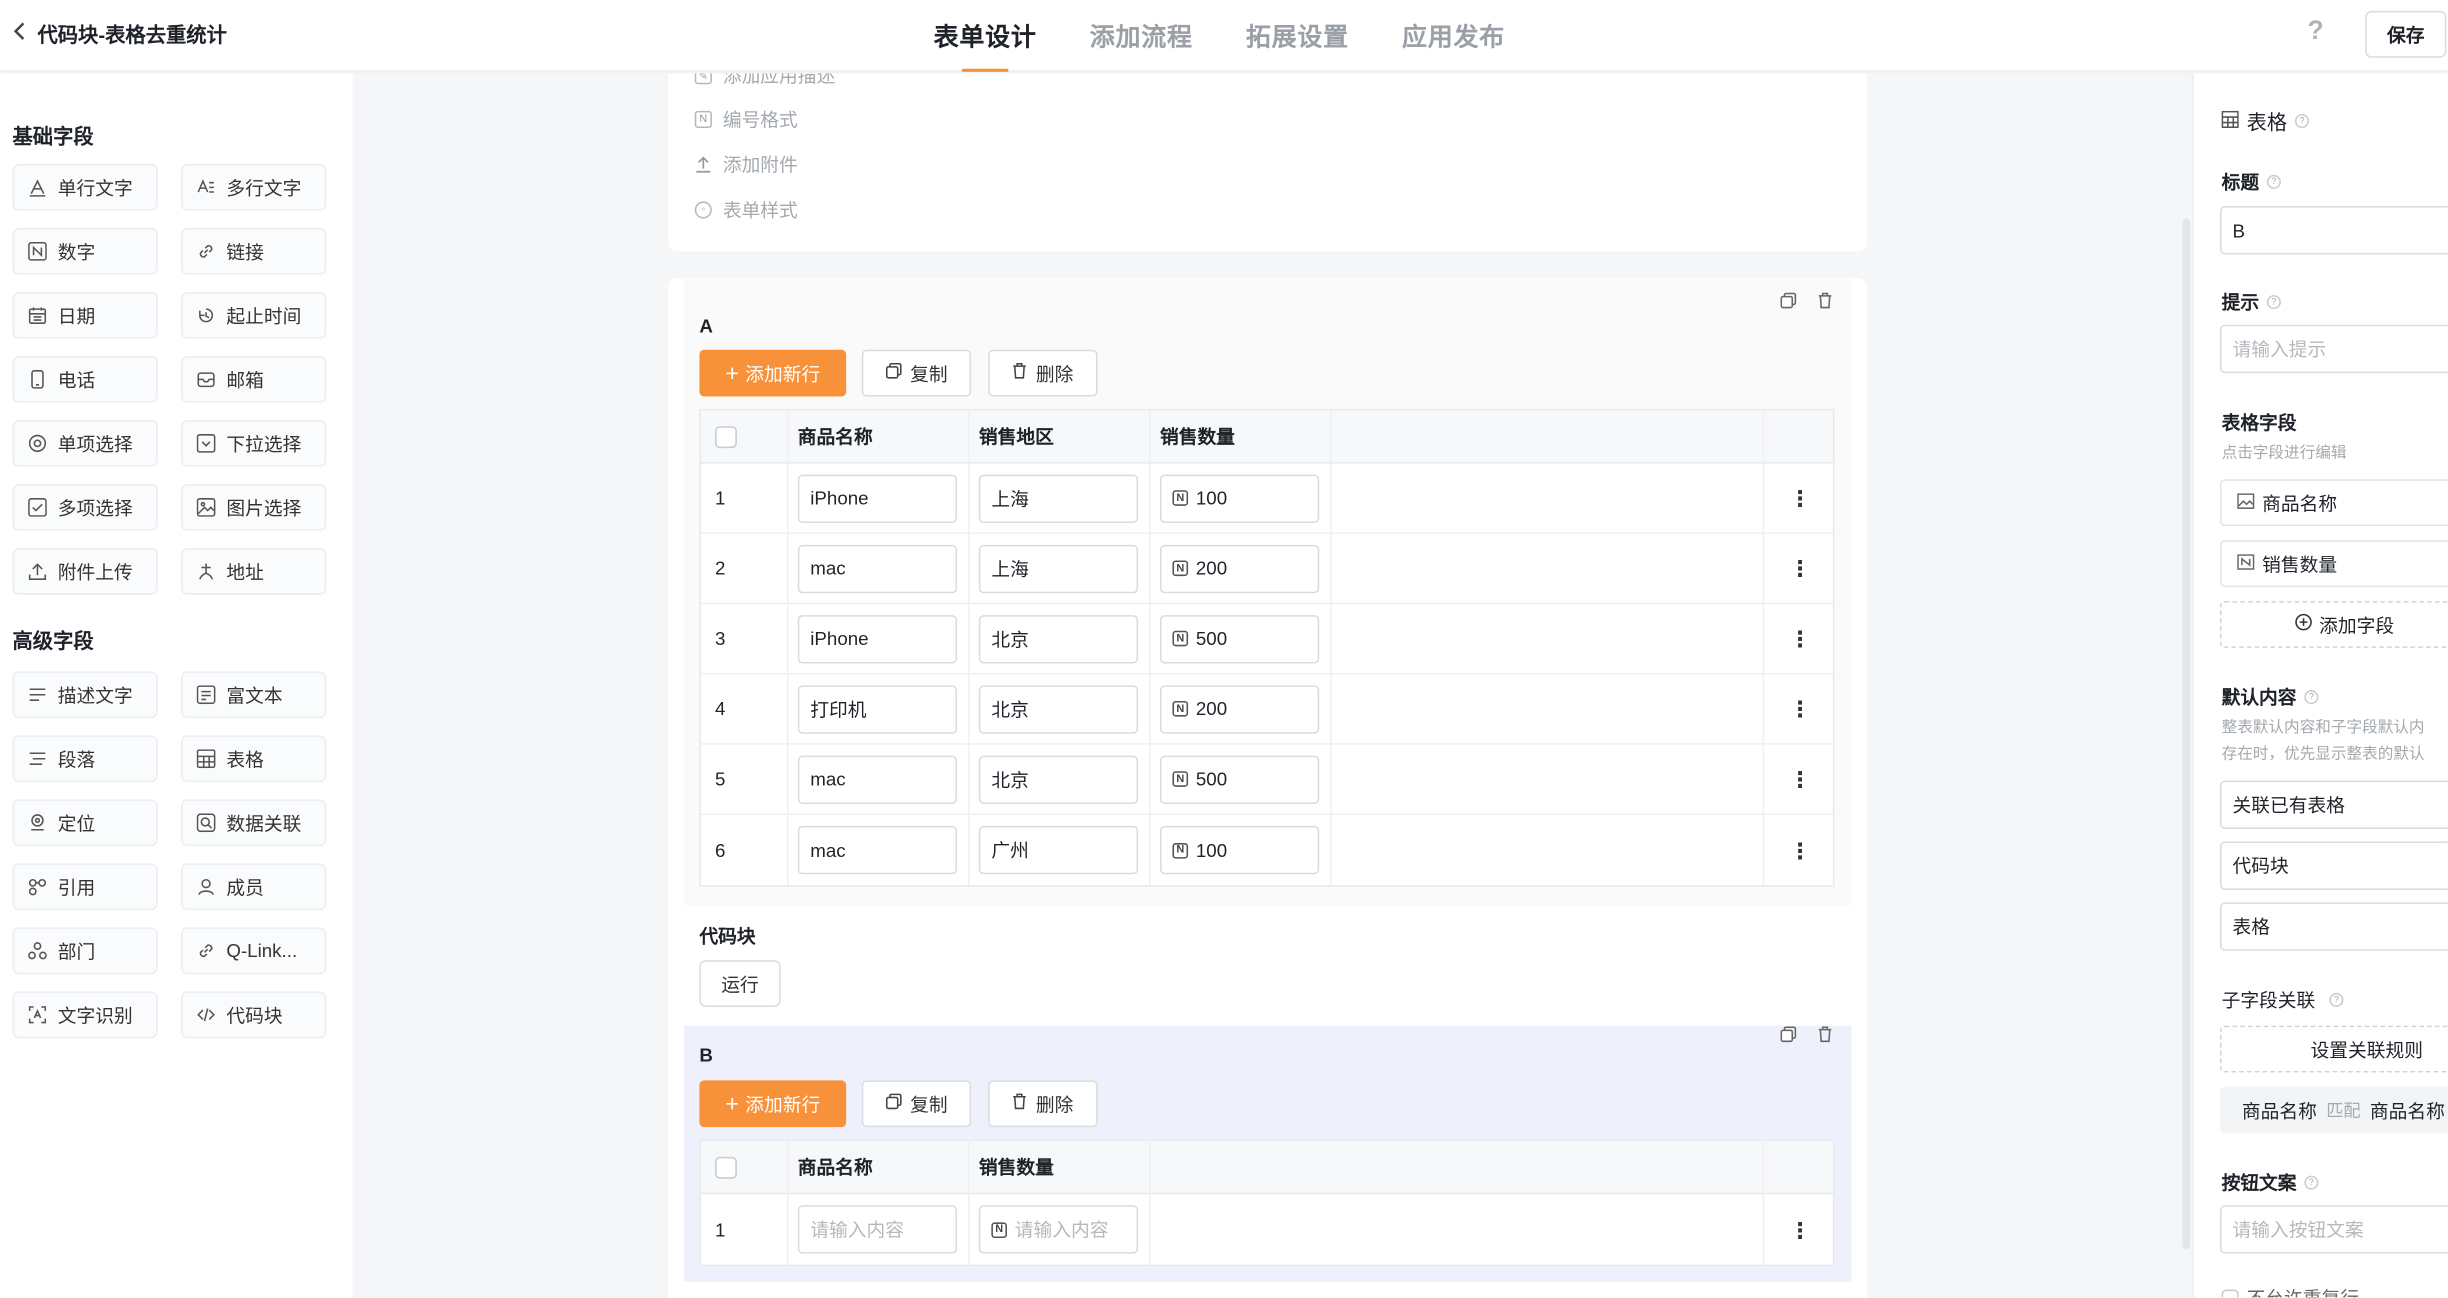  I want to click on table-field-item: 商品名称, so click(2334, 503).